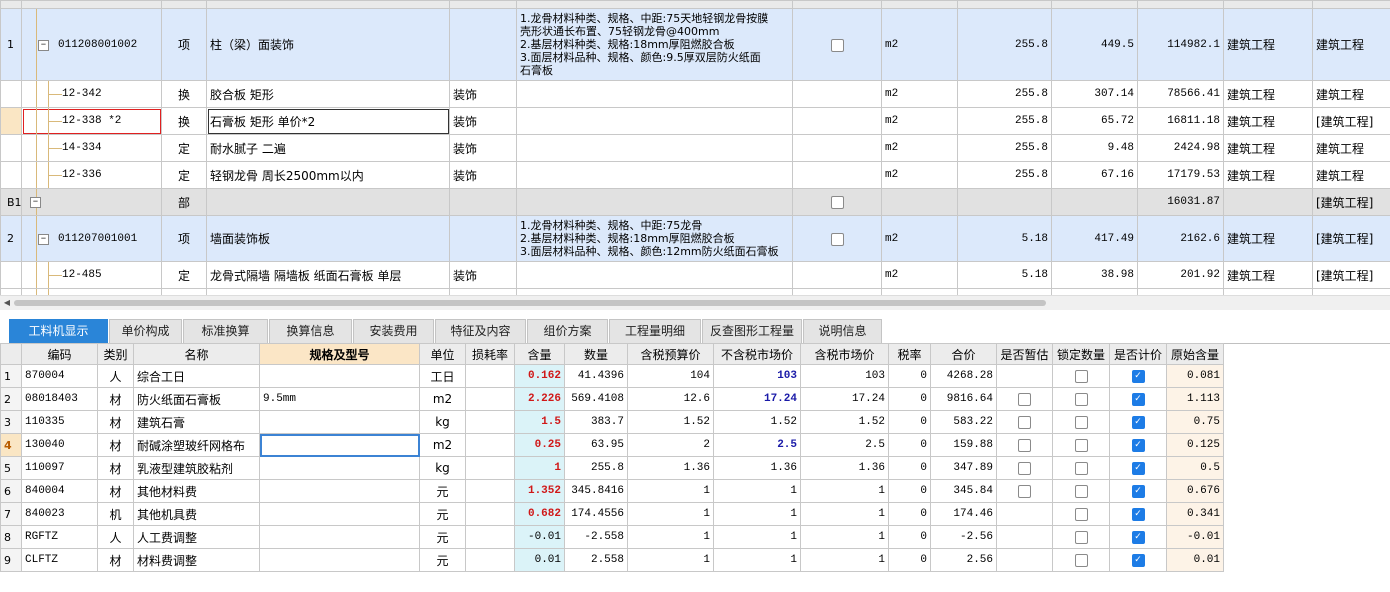 The image size is (1390, 592). Describe the element at coordinates (11, 44) in the screenshot. I see `row-index: 1` at that location.